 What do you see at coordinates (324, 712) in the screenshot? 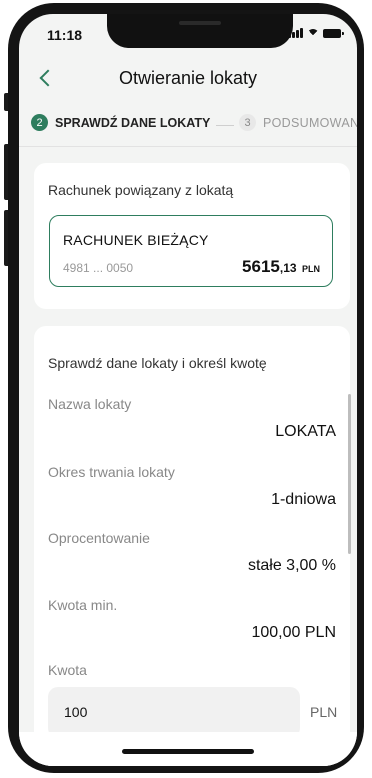
I see `amount-currency: PLN` at bounding box center [324, 712].